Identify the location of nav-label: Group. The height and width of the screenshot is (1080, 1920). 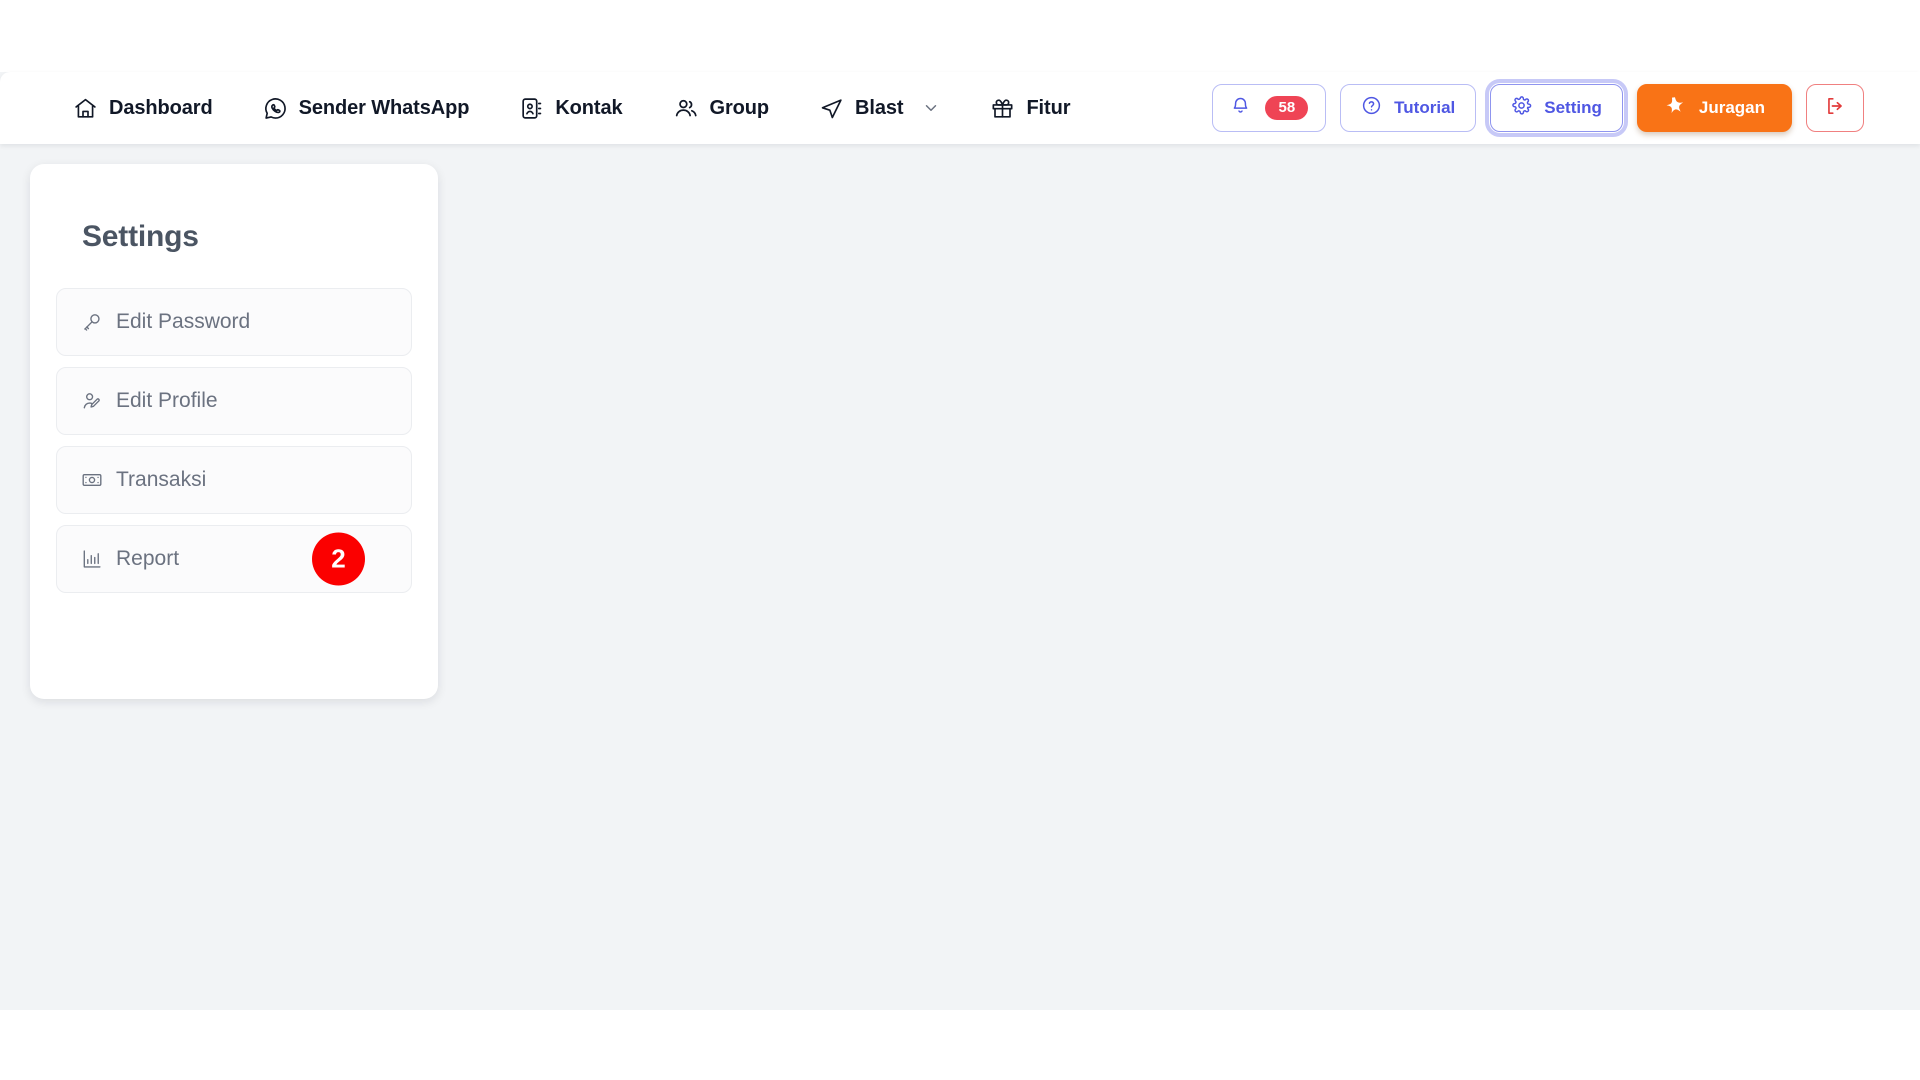
(739, 107).